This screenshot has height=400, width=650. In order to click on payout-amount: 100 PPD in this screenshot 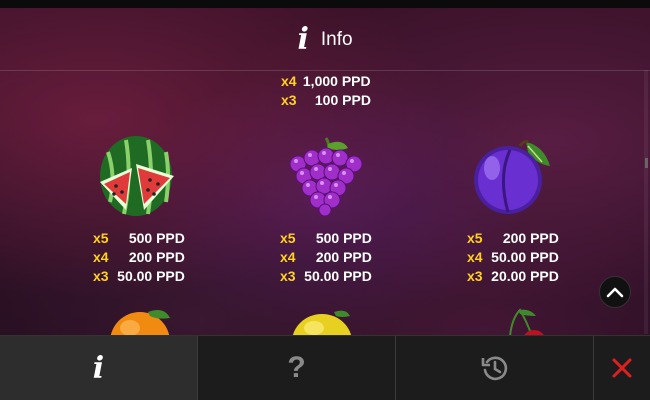, I will do `click(342, 100)`.